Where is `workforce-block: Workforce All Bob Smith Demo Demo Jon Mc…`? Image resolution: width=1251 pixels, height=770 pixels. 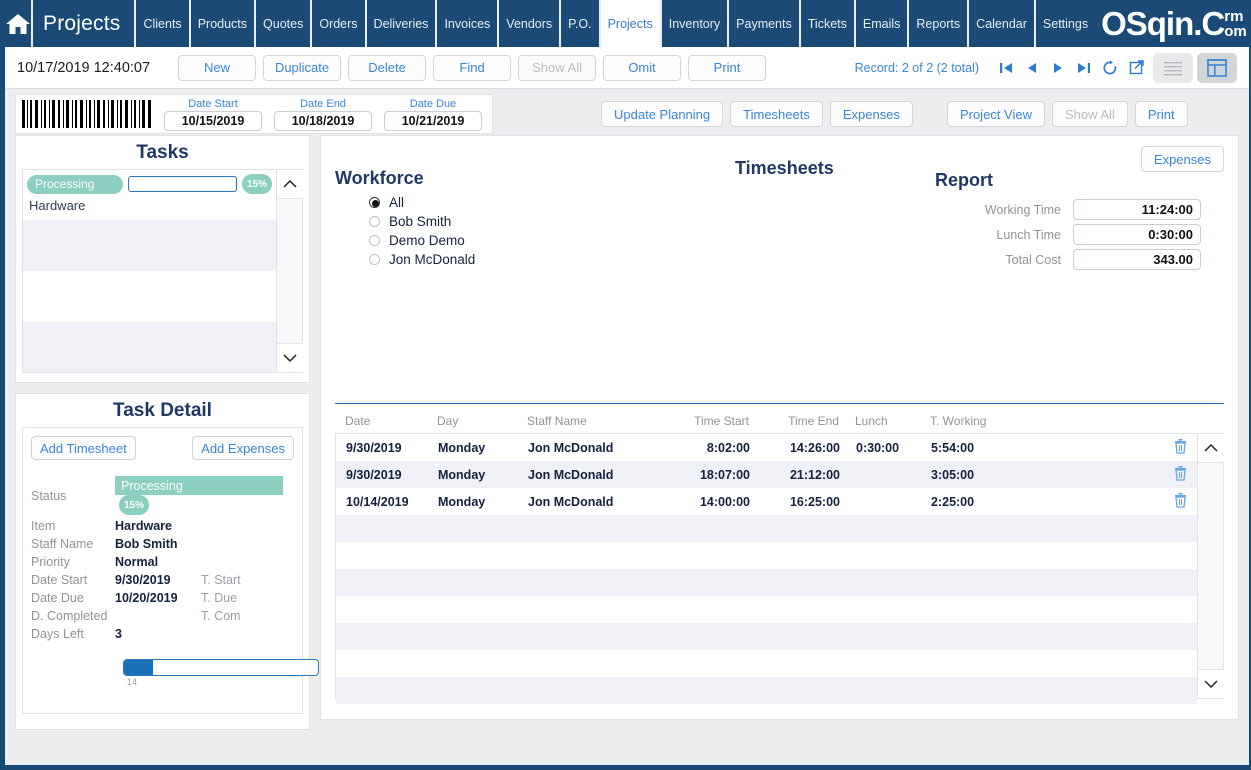 workforce-block: Workforce All Bob Smith Demo Demo Jon Mc… is located at coordinates (500, 273).